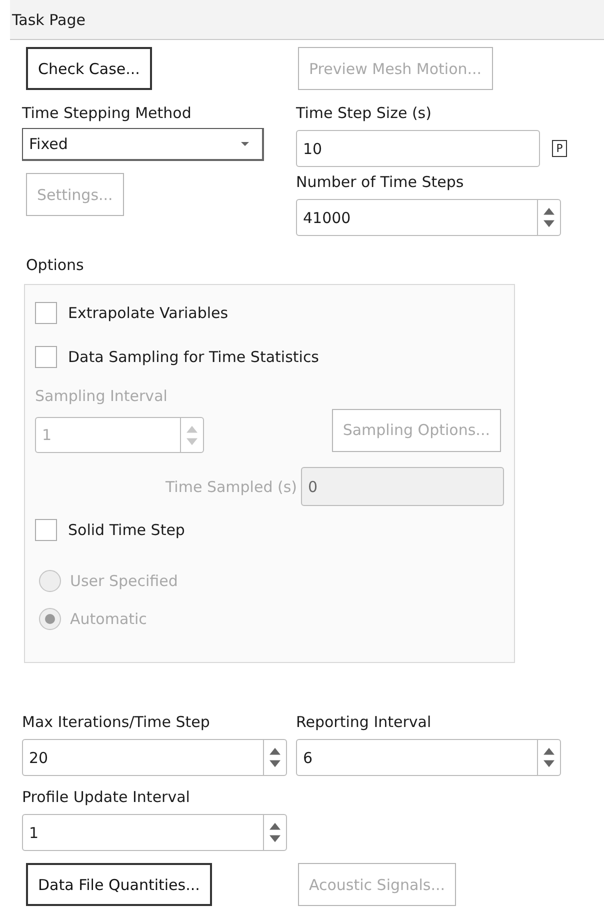 This screenshot has height=919, width=604. What do you see at coordinates (108, 619) in the screenshot?
I see `radio-label: Automatic` at bounding box center [108, 619].